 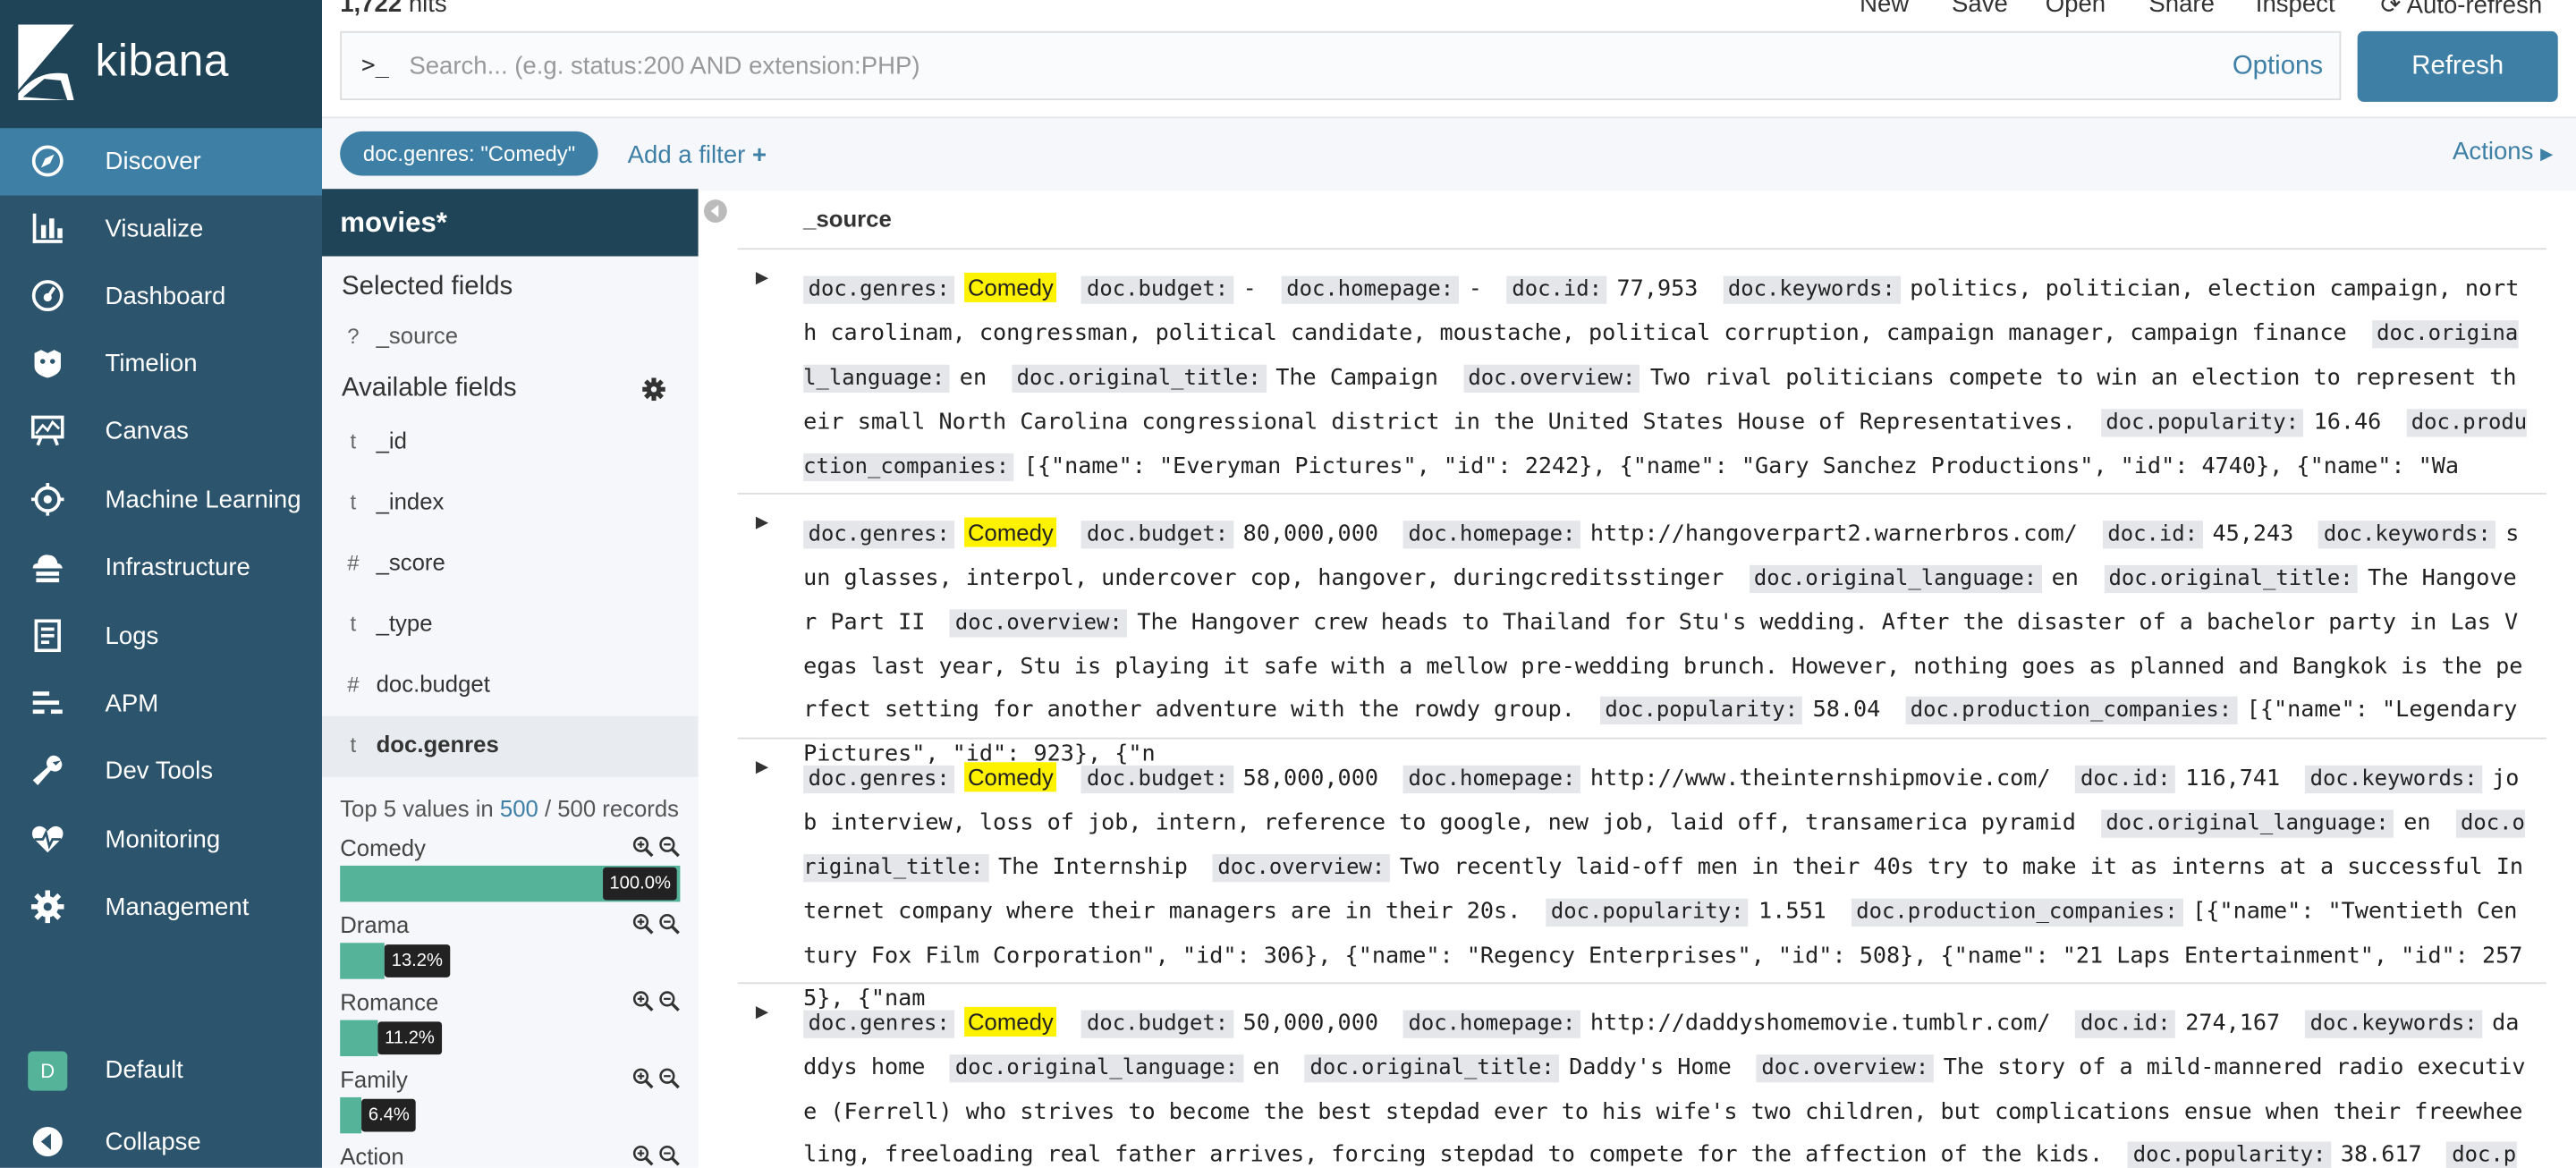 What do you see at coordinates (1491, 1024) in the screenshot?
I see `doc-field-key: doc.homepage:` at bounding box center [1491, 1024].